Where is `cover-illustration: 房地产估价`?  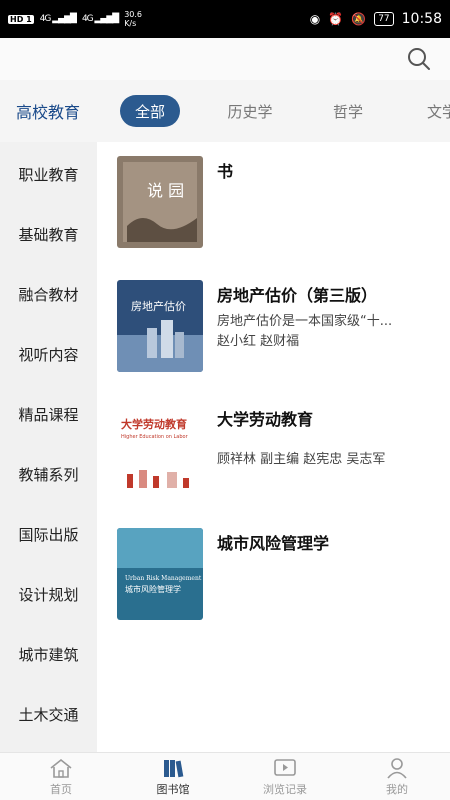 cover-illustration: 房地产估价 is located at coordinates (160, 326).